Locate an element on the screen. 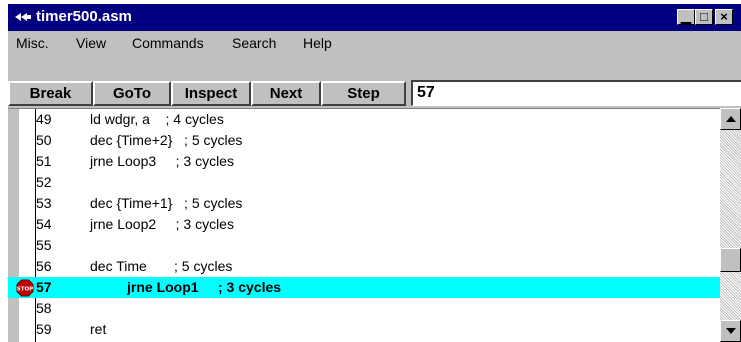 This screenshot has height=342, width=741. code-text: dec {Time+1} ; 5 cycles is located at coordinates (166, 203).